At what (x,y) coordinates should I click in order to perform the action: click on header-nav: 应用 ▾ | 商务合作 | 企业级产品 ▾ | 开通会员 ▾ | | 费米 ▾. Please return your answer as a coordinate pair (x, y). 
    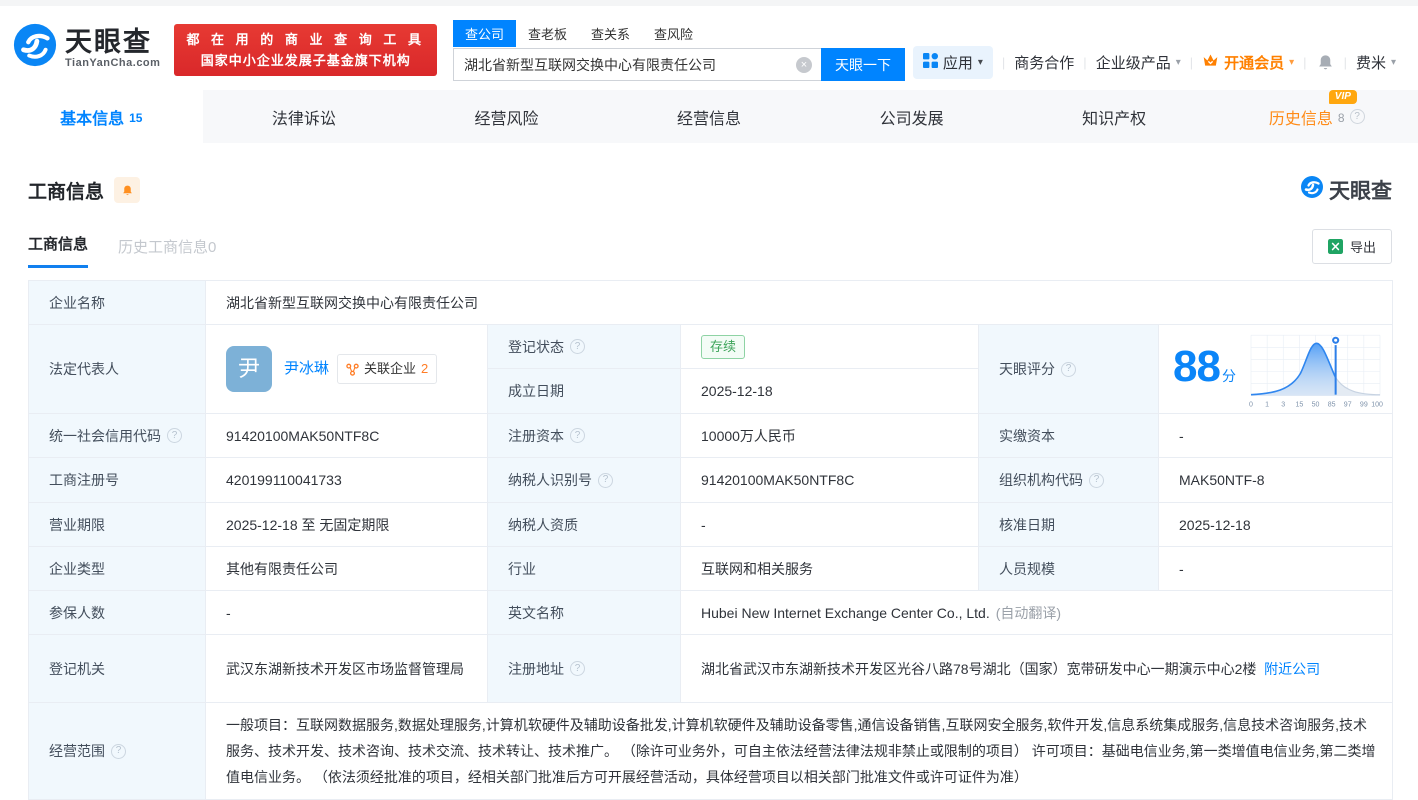
    Looking at the image, I should click on (1154, 62).